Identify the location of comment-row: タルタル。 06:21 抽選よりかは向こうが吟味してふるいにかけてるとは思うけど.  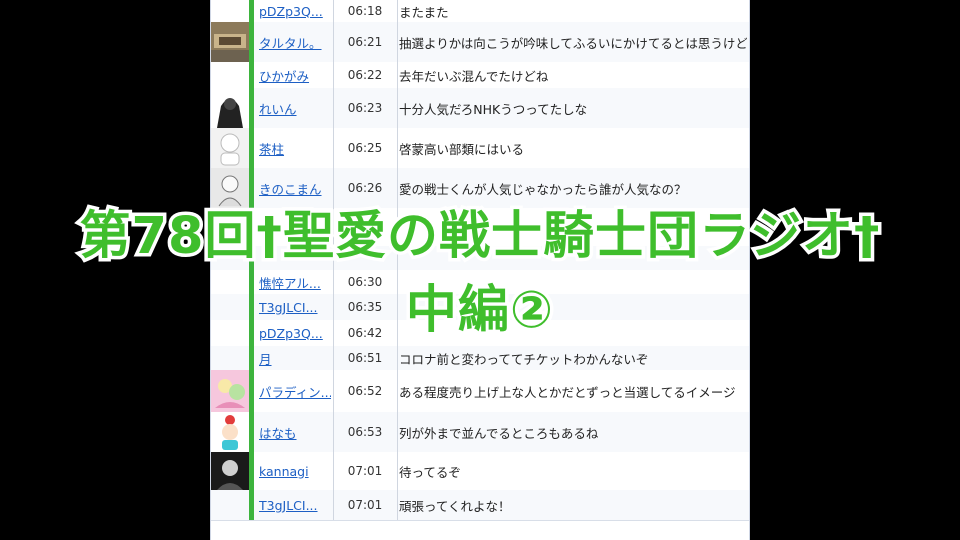
(480, 42).